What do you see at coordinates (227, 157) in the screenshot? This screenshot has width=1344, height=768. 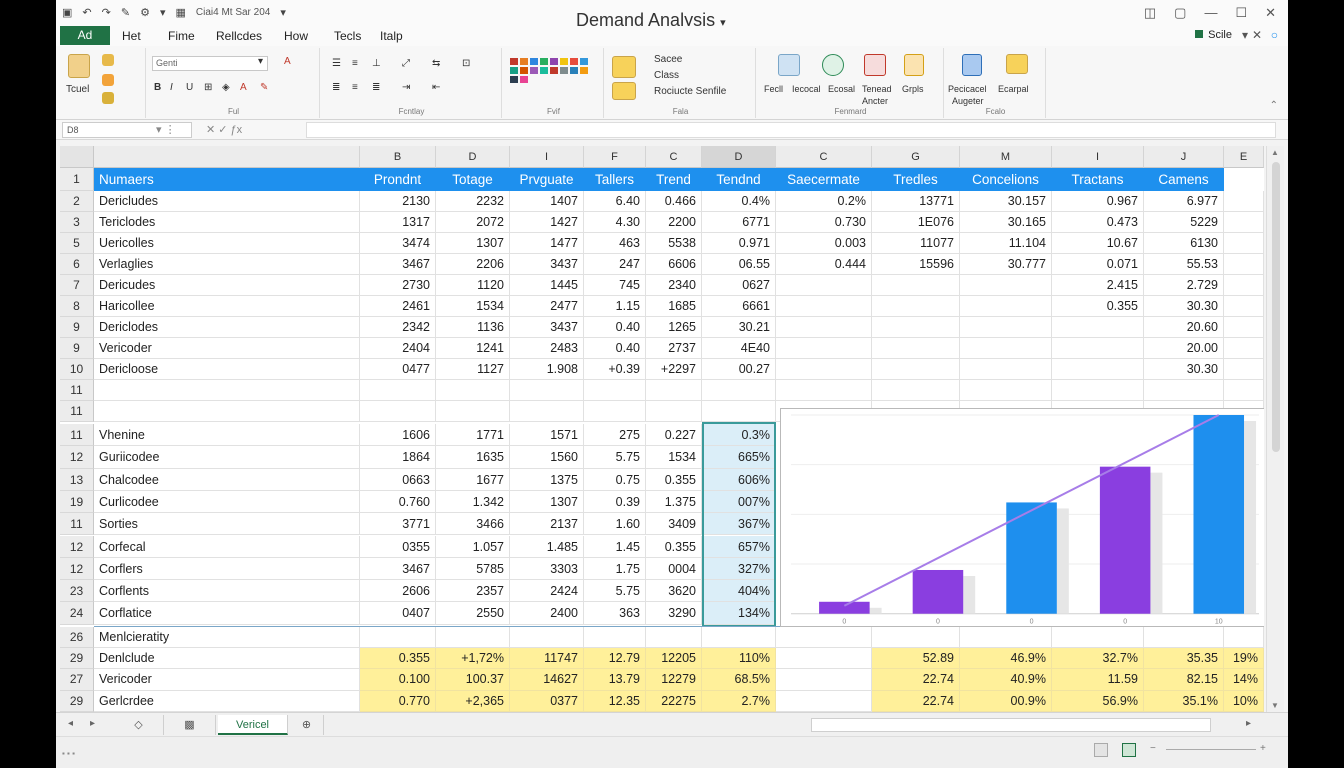 I see `column-header-a` at bounding box center [227, 157].